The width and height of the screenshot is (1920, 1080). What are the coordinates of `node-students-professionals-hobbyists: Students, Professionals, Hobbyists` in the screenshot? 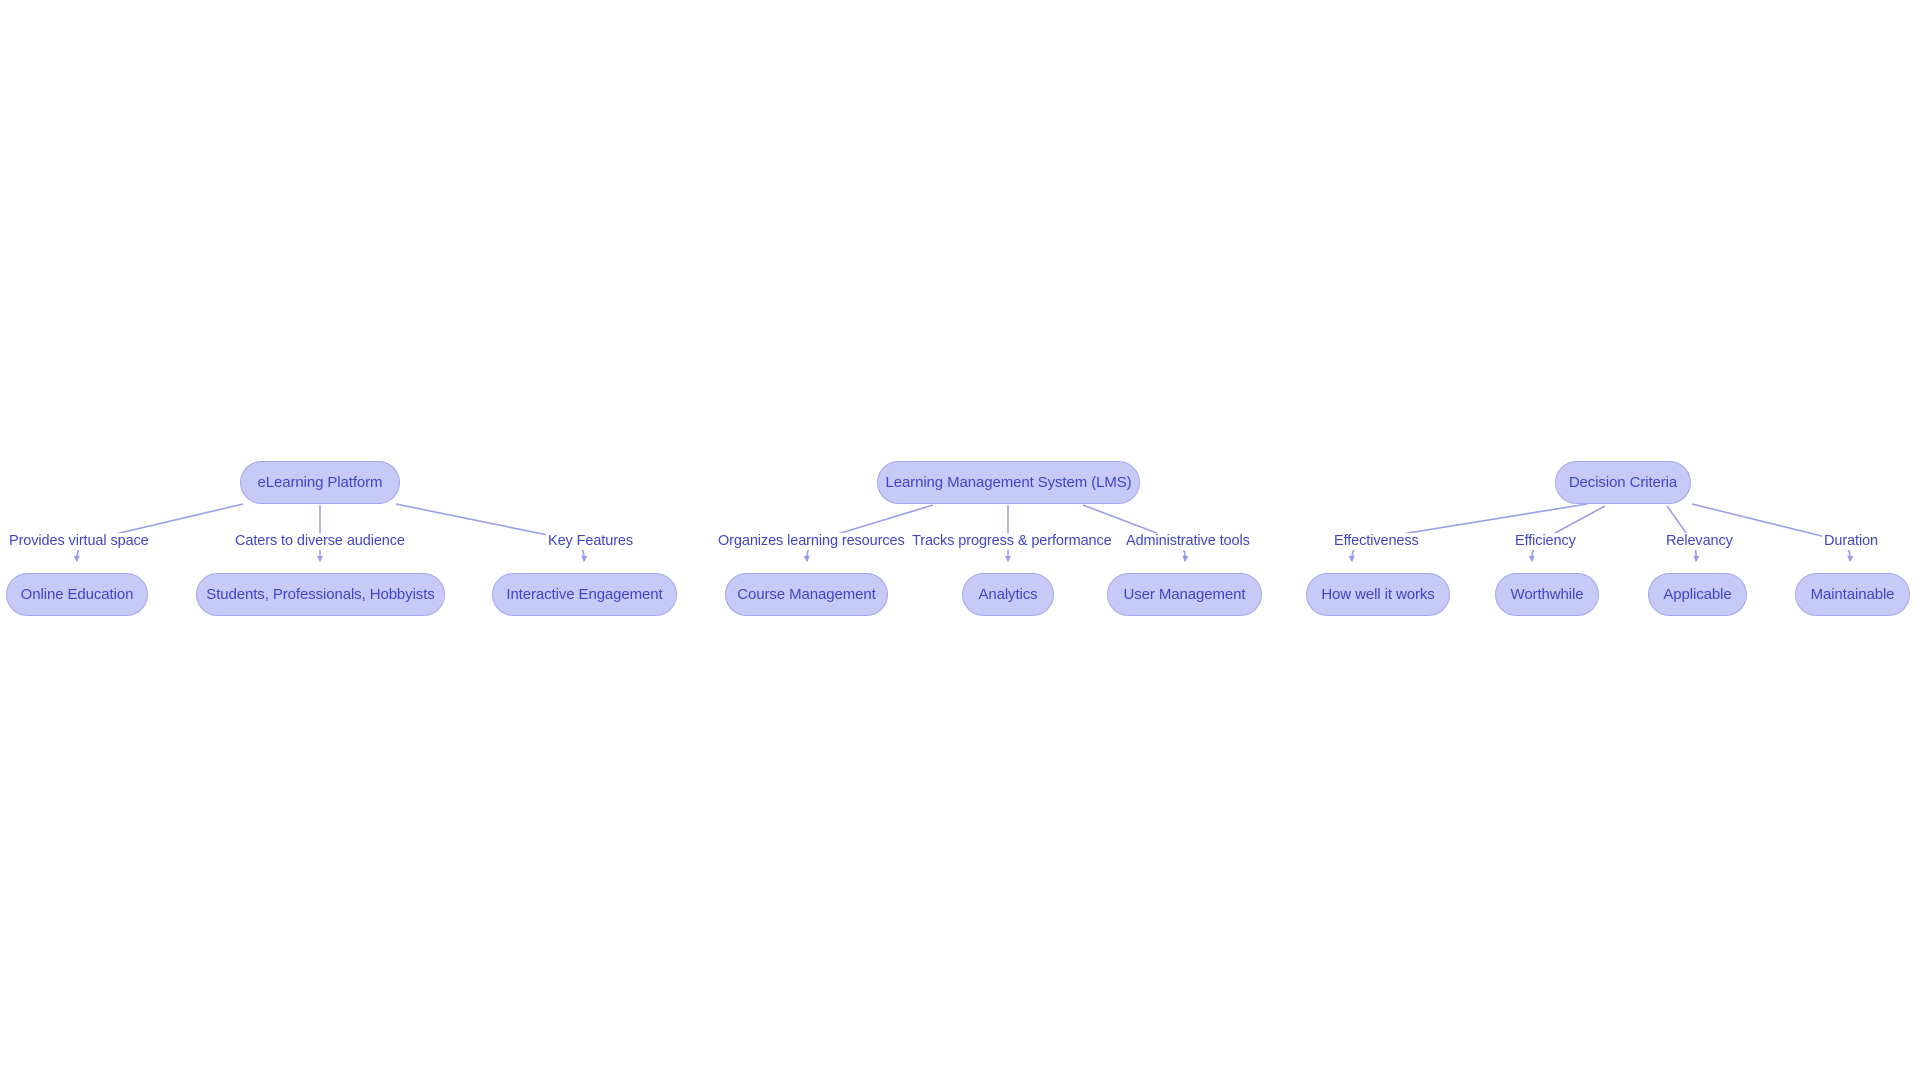 It's located at (320, 594).